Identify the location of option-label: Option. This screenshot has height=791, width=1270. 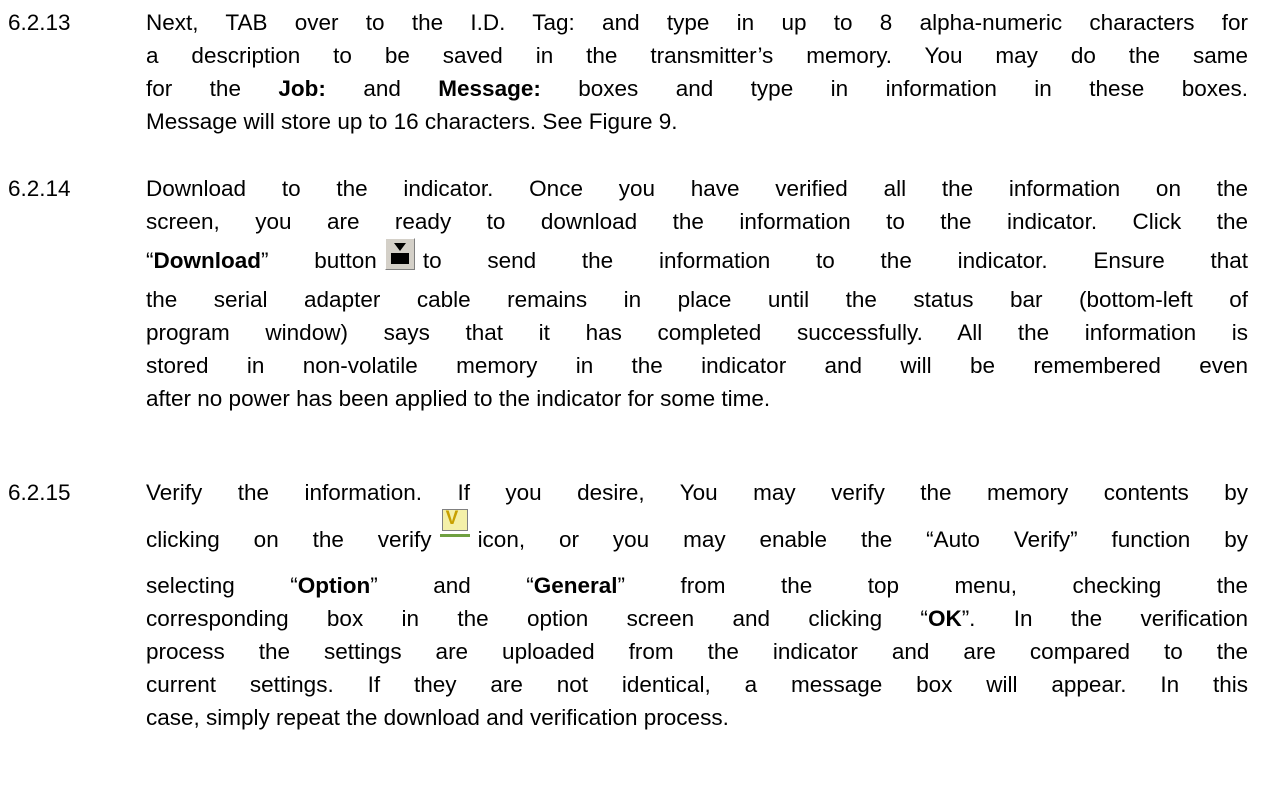
(334, 585).